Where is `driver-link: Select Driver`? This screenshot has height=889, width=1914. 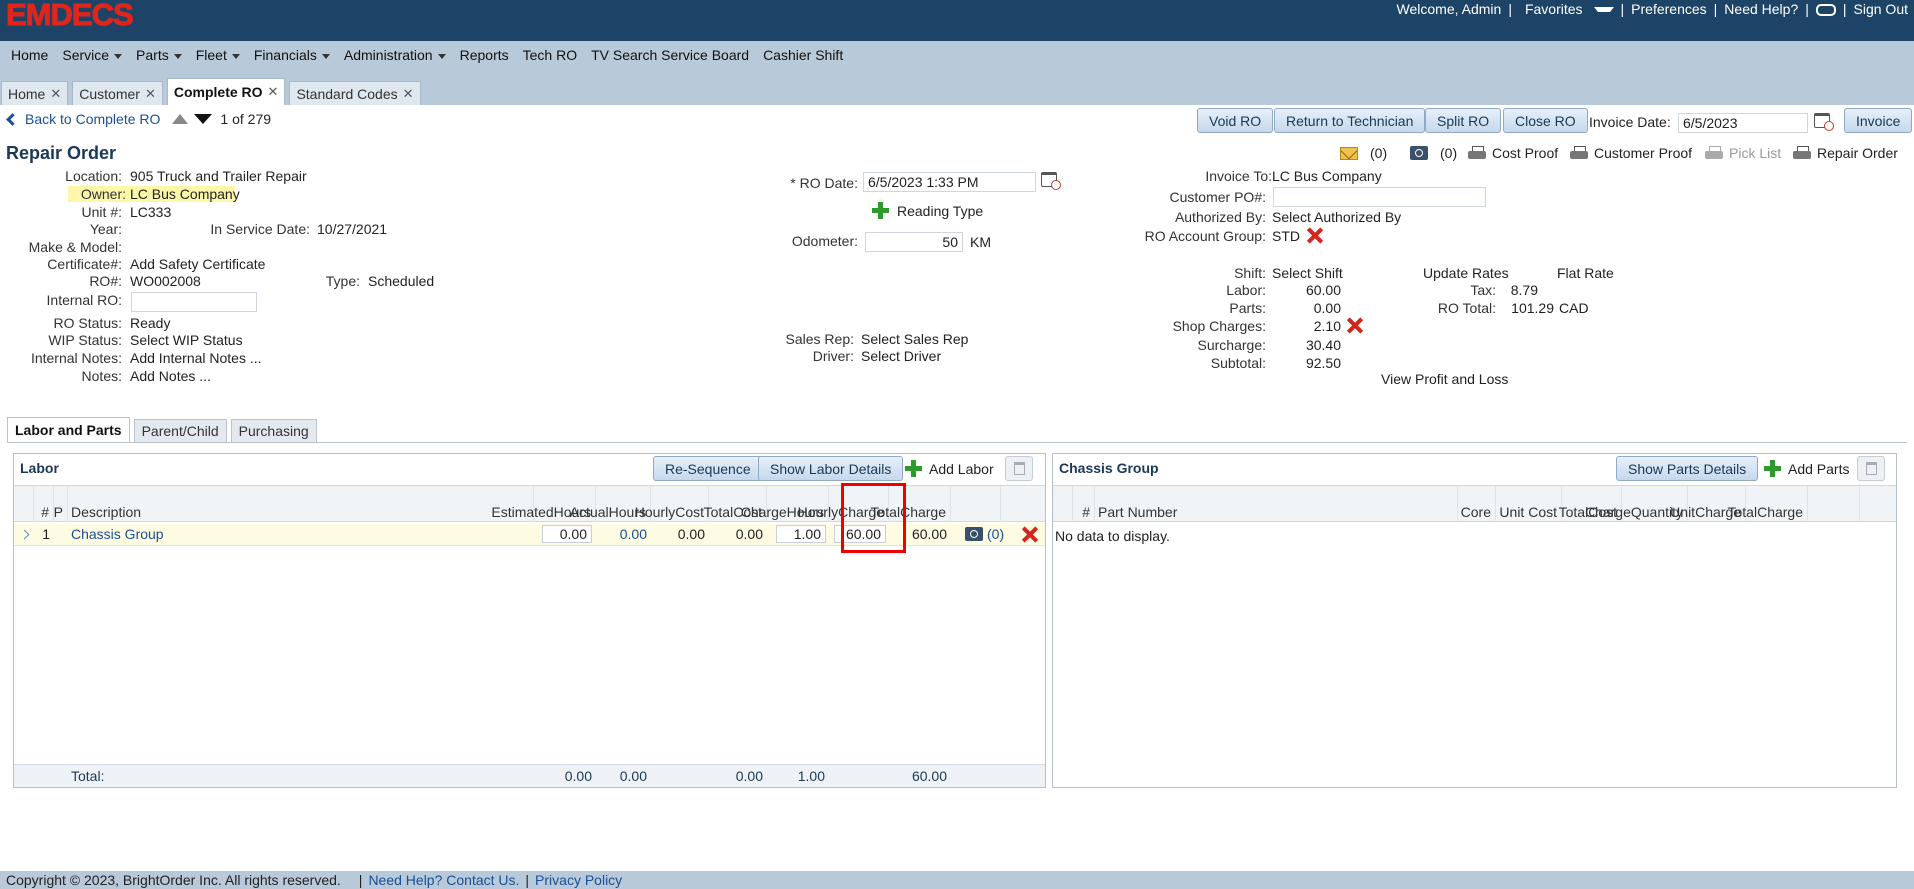 driver-link: Select Driver is located at coordinates (901, 356).